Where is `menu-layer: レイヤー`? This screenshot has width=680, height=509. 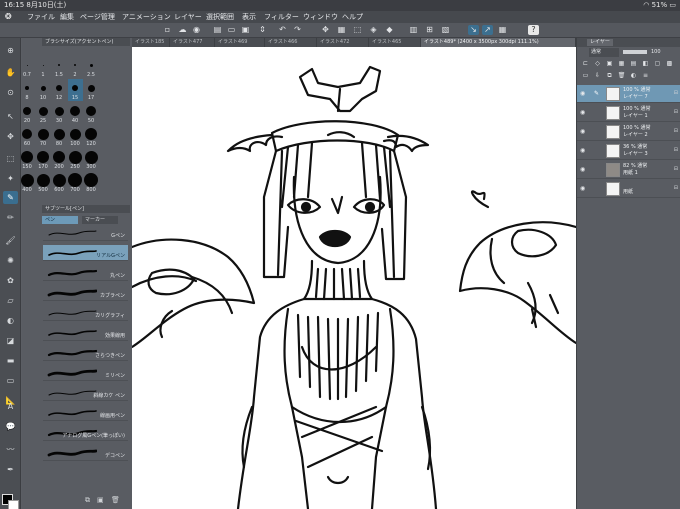 menu-layer: レイヤー is located at coordinates (188, 17).